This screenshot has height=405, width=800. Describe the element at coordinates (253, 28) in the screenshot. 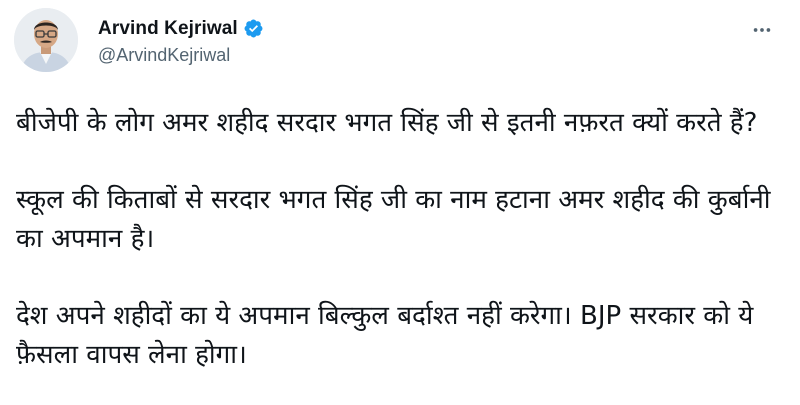

I see `verified-badge-icon` at that location.